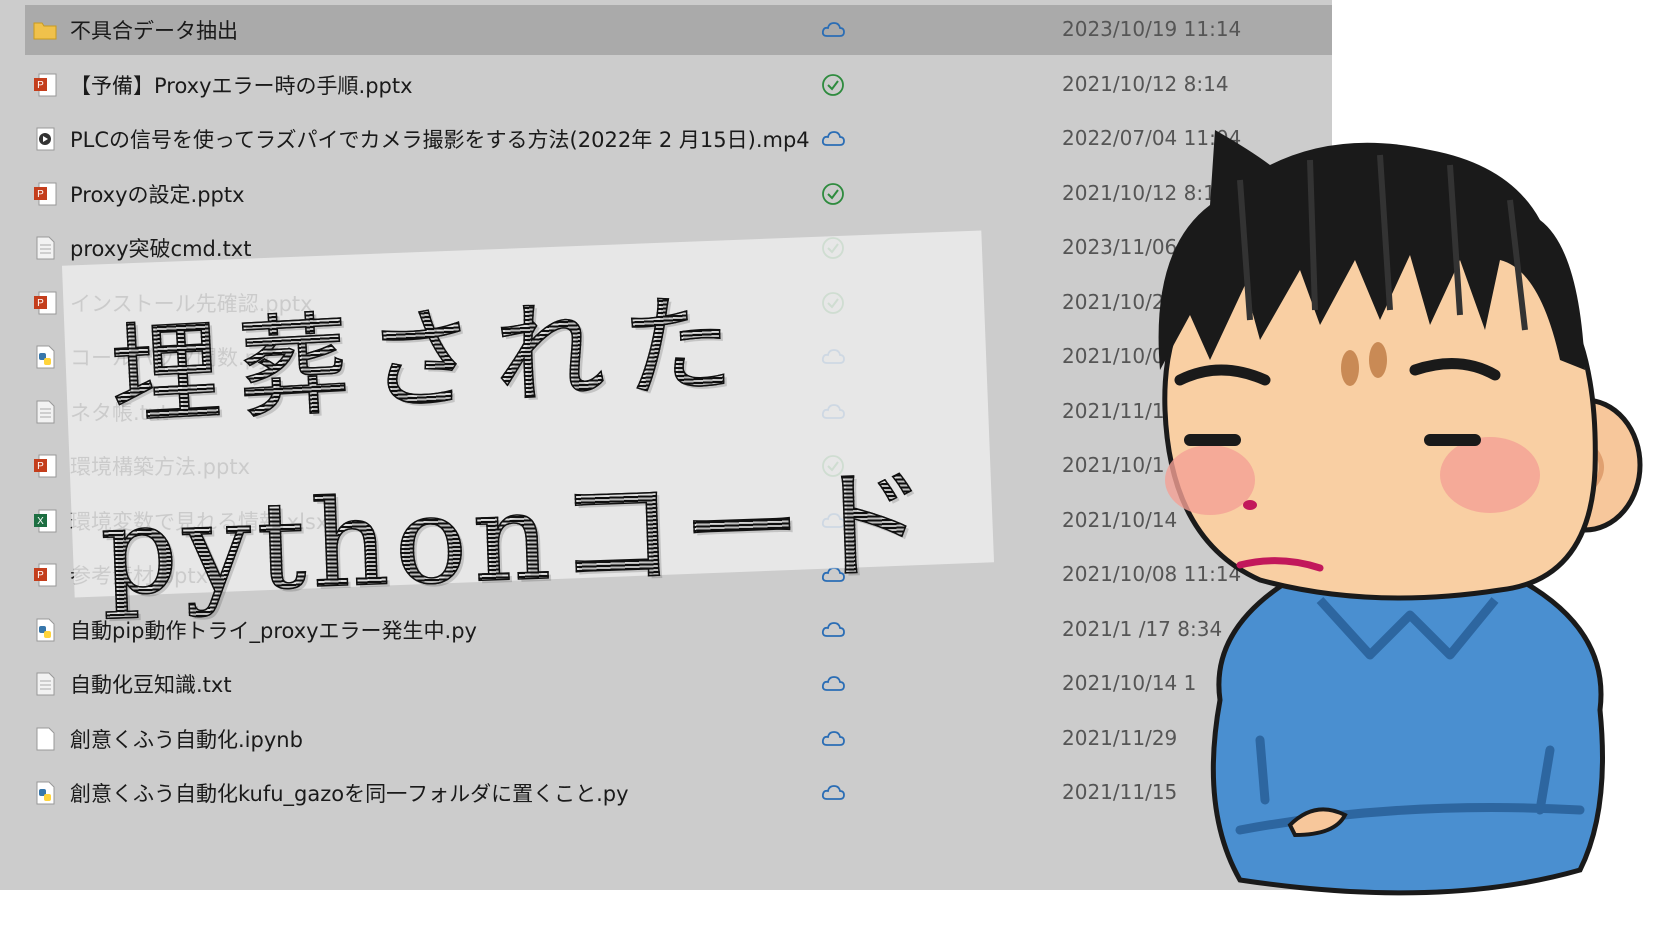 The width and height of the screenshot is (1679, 946). Describe the element at coordinates (1407, 736) in the screenshot. I see `sweater` at that location.